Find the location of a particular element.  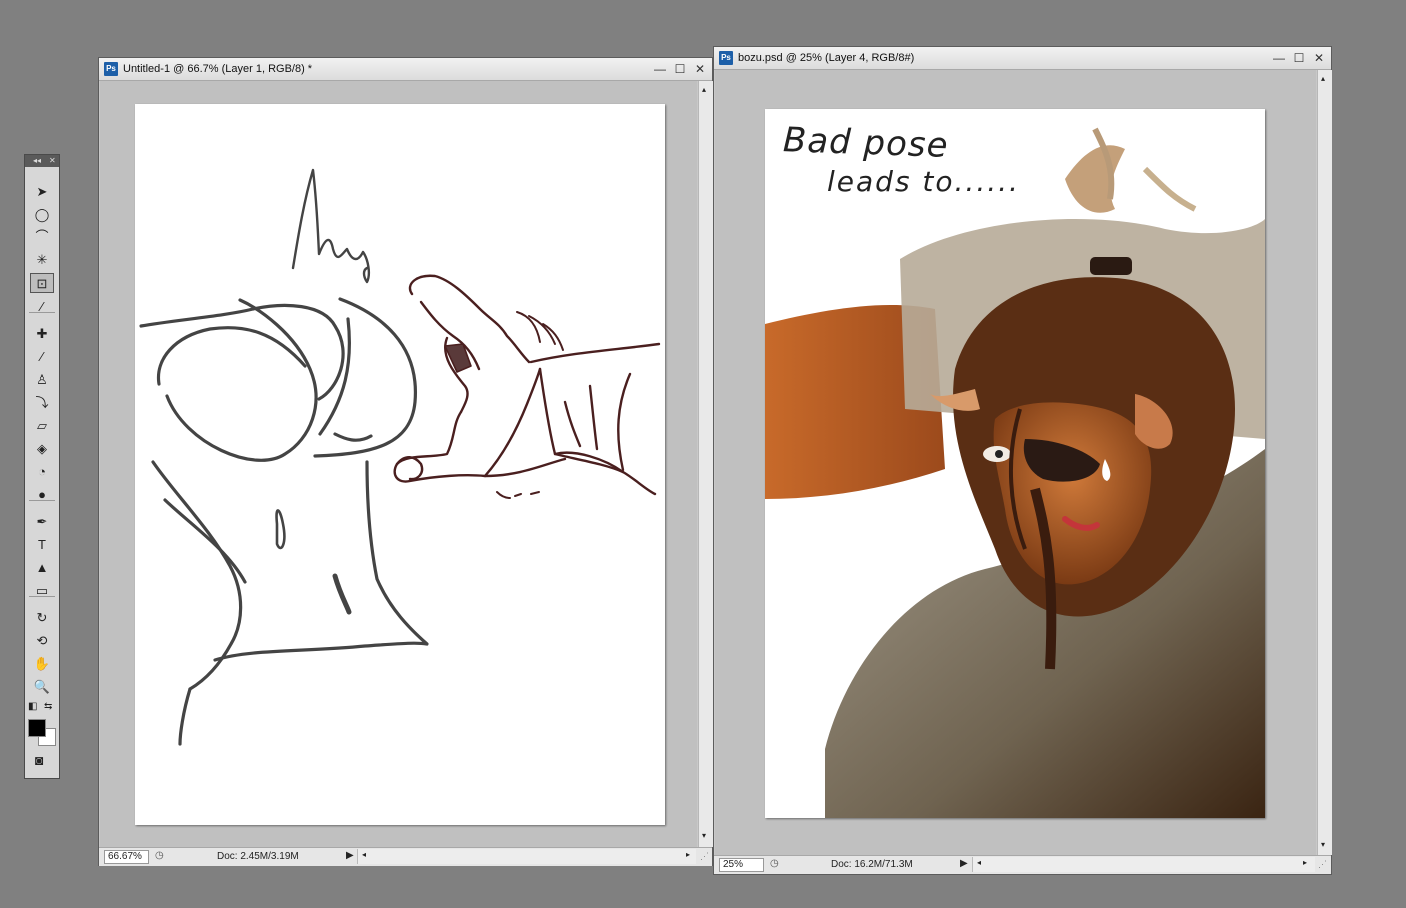

handwritten-note-line1: Bad pose is located at coordinates (866, 143).